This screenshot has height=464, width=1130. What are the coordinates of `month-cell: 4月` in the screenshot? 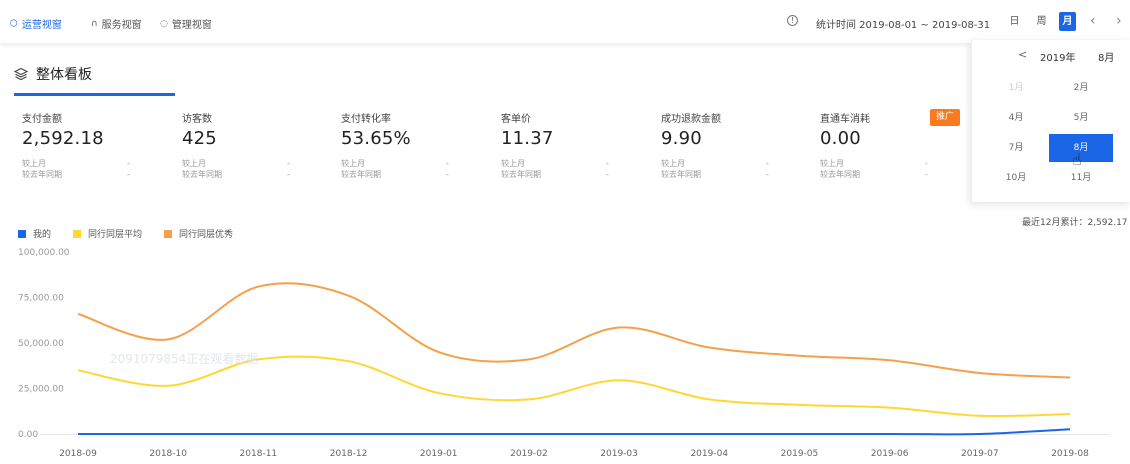 It's located at (1016, 118).